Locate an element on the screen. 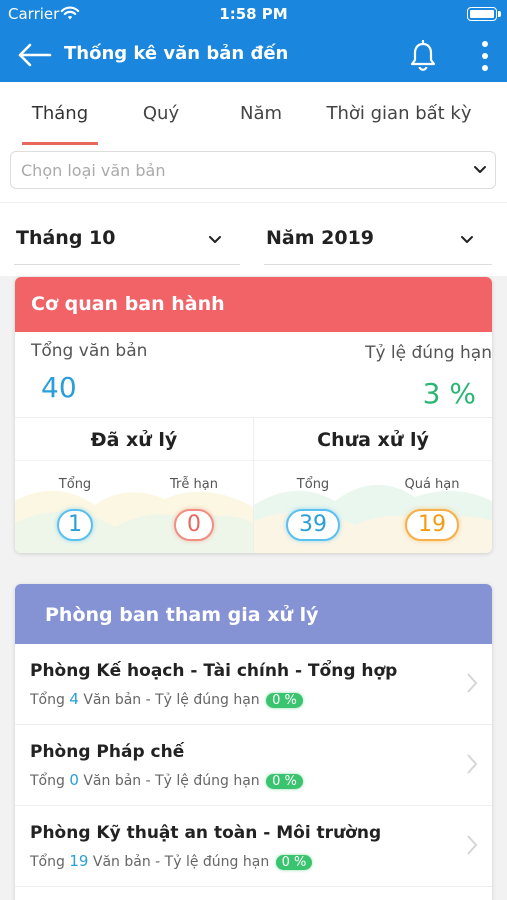  navbar: Thống kê văn bản đến is located at coordinates (253, 55).